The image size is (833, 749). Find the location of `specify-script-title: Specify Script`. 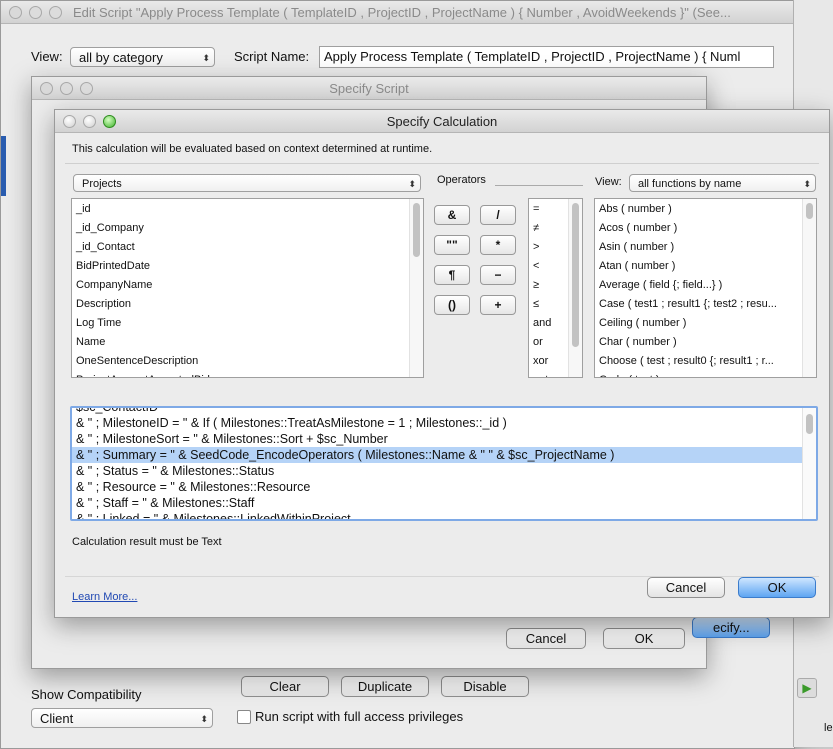

specify-script-title: Specify Script is located at coordinates (369, 88).